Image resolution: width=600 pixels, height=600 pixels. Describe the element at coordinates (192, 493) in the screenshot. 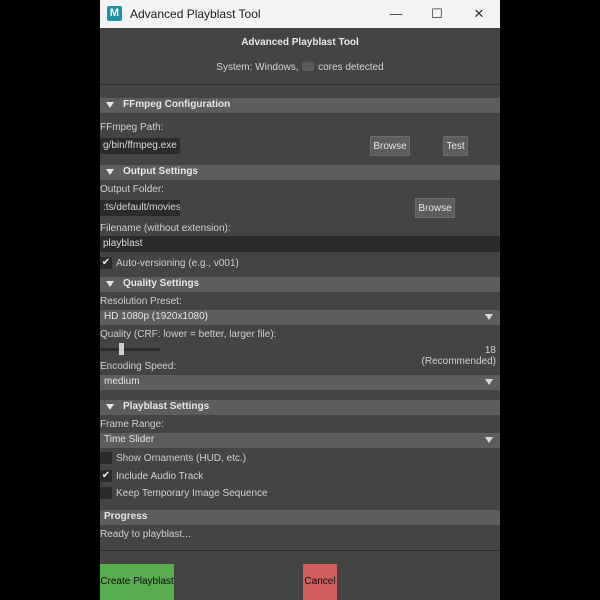

I see `keep-temp-sequence-label: Keep Temporary Image Sequence` at that location.